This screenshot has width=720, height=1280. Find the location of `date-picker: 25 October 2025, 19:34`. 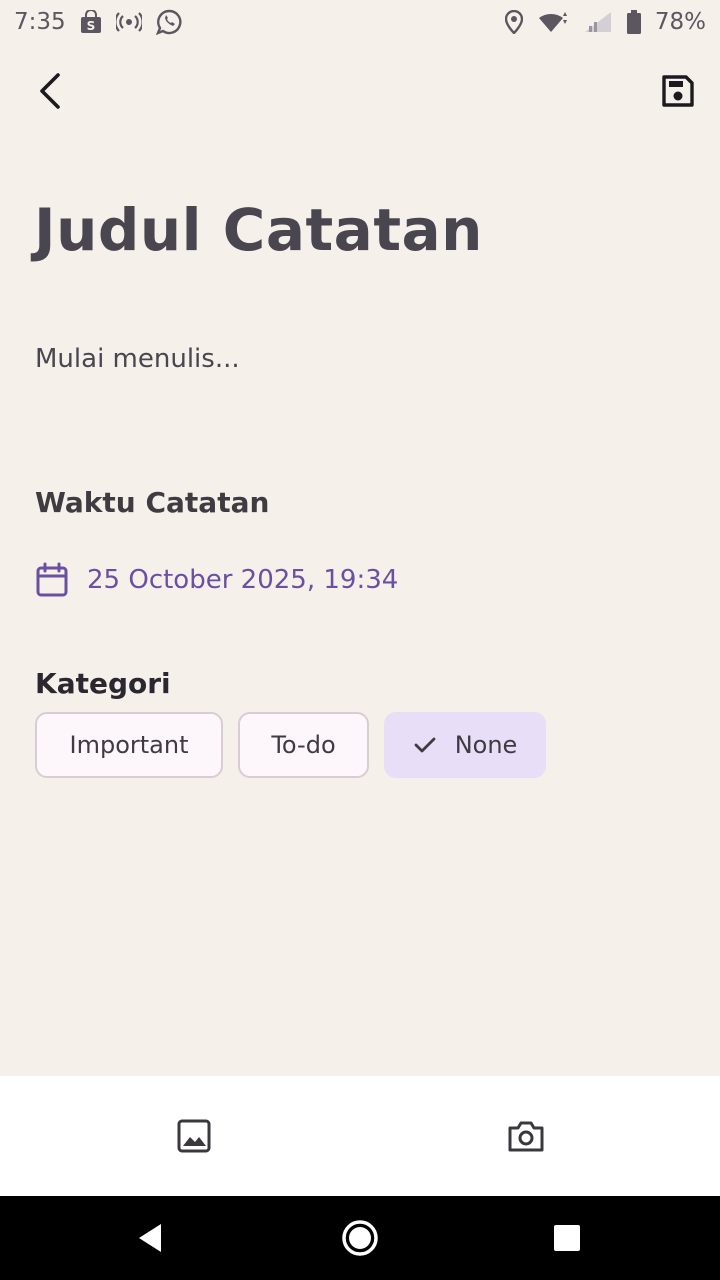

date-picker: 25 October 2025, 19:34 is located at coordinates (216, 580).